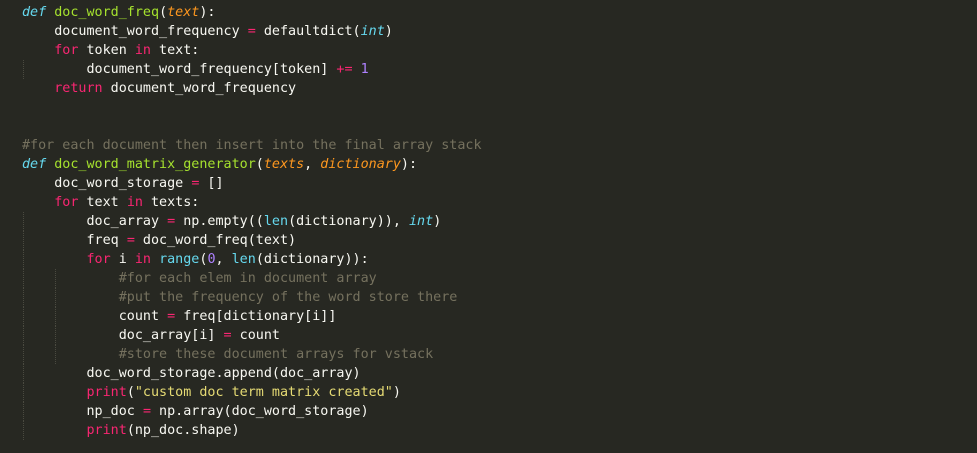 The image size is (977, 453). What do you see at coordinates (348, 221) in the screenshot?
I see `code-text: (dictionary)),` at bounding box center [348, 221].